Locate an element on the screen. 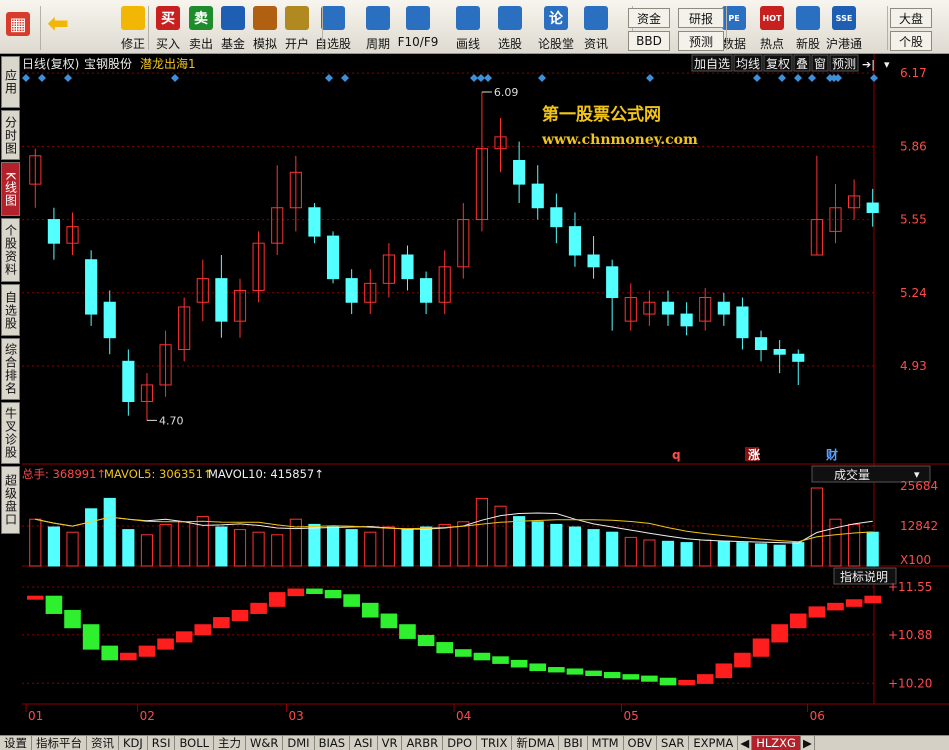 This screenshot has width=949, height=750. bottom-tab-0: 设置 is located at coordinates (16, 743).